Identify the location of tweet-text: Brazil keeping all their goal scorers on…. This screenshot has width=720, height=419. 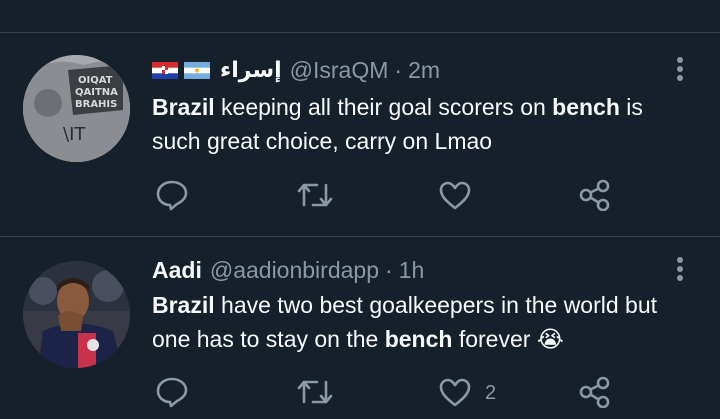
(422, 124).